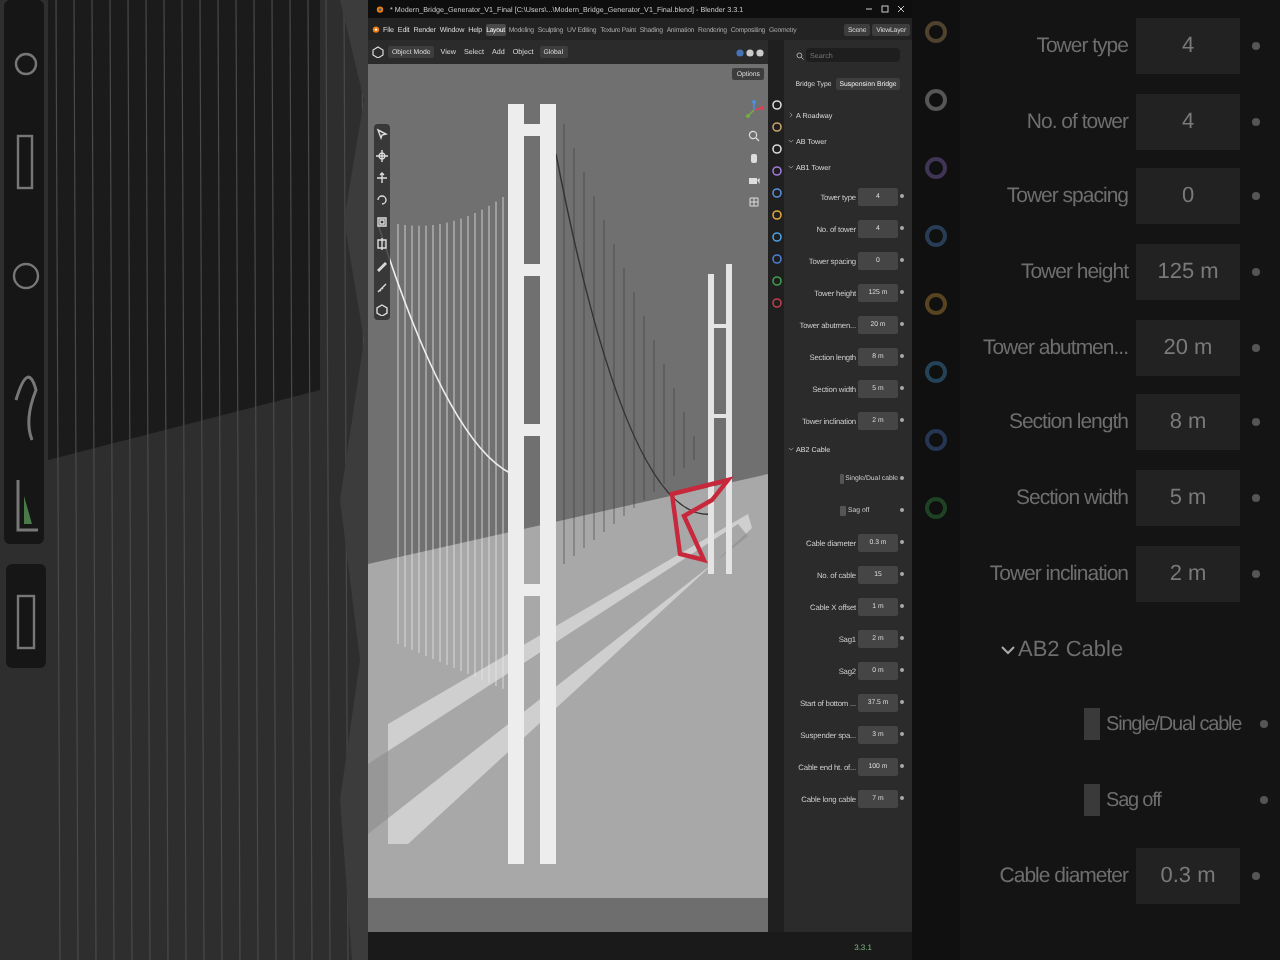 This screenshot has height=960, width=1280. What do you see at coordinates (1071, 497) in the screenshot?
I see `property-label: Section width` at bounding box center [1071, 497].